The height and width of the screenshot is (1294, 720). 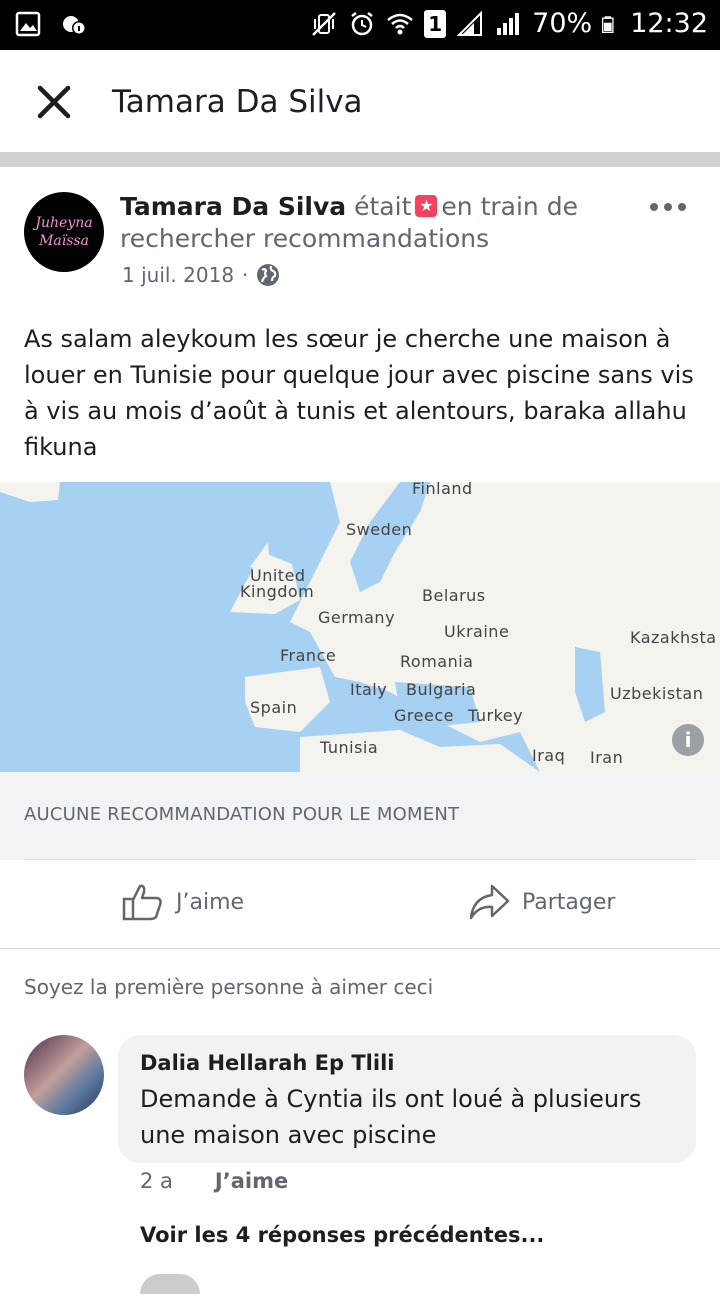 I want to click on top-bar: Tamara Da Silva, so click(x=360, y=101).